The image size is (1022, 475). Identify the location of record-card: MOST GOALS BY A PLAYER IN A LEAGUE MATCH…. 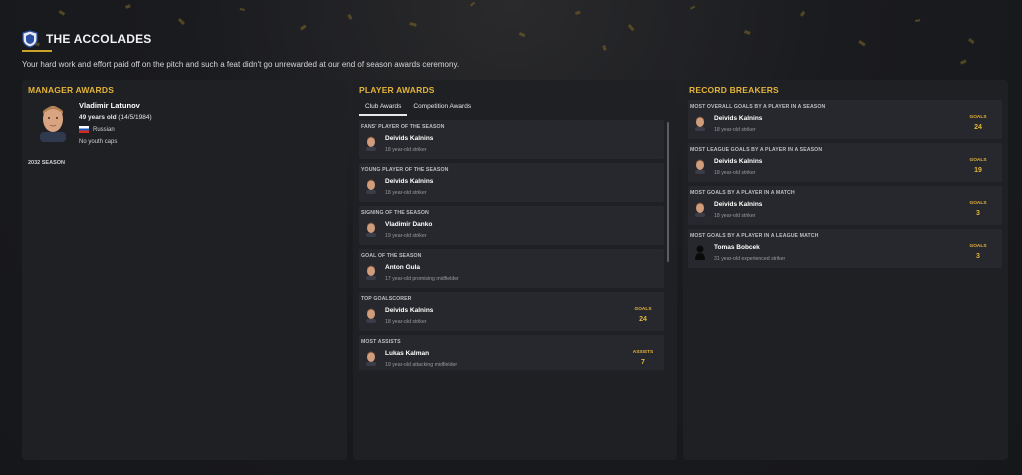
(845, 248).